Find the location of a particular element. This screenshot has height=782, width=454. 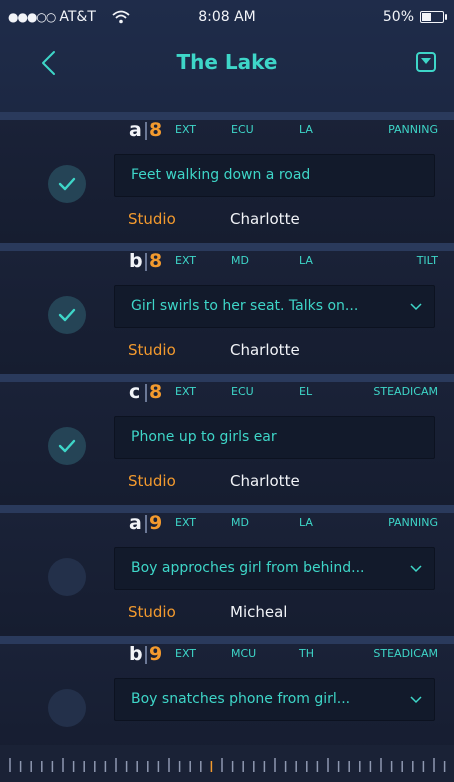

dropdown-menu-button is located at coordinates (426, 62).